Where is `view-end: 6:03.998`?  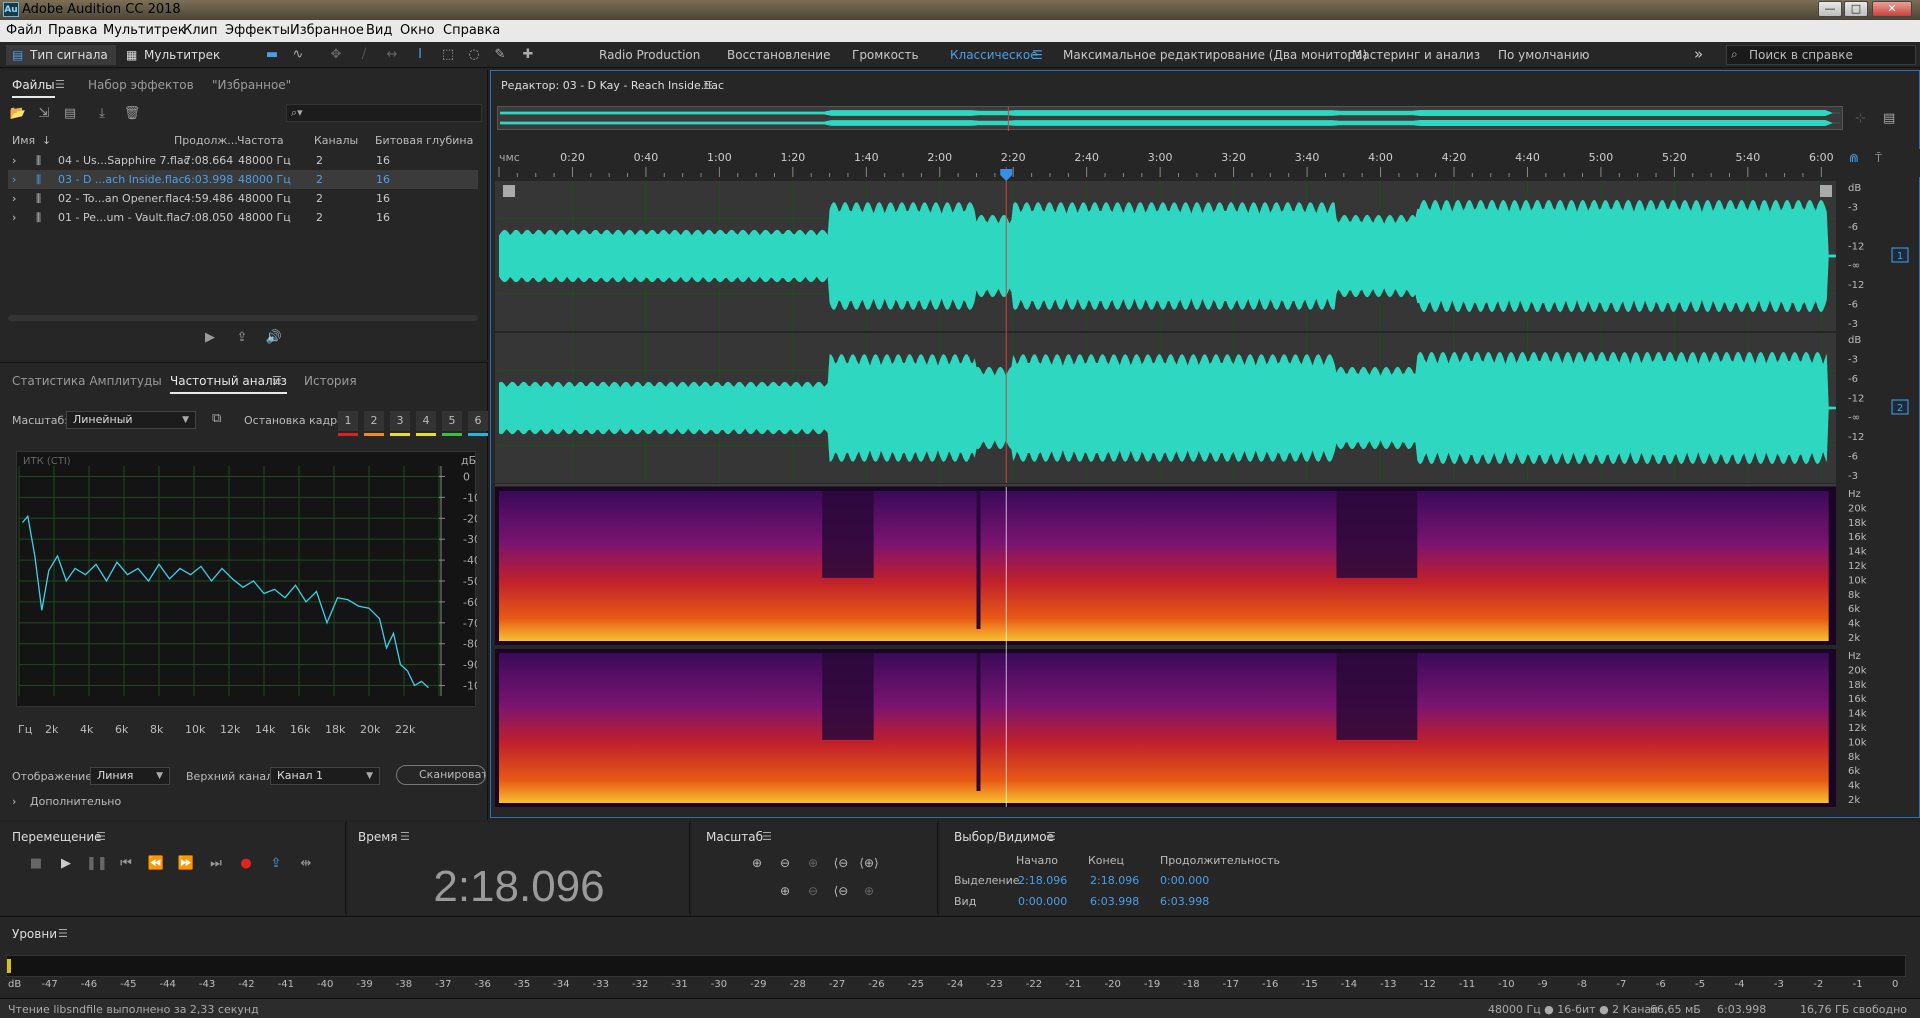 view-end: 6:03.998 is located at coordinates (1114, 901).